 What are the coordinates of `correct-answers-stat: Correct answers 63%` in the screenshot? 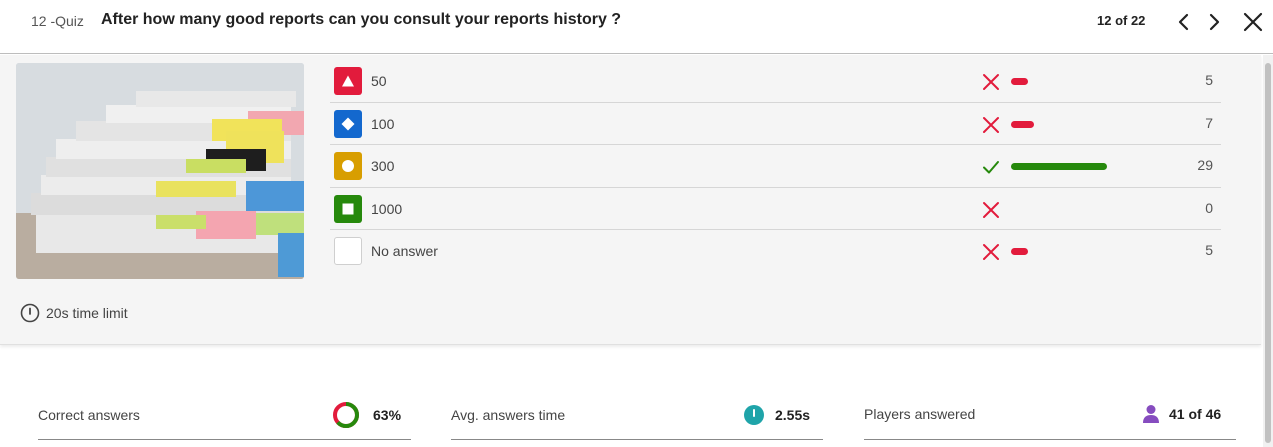 It's located at (224, 415).